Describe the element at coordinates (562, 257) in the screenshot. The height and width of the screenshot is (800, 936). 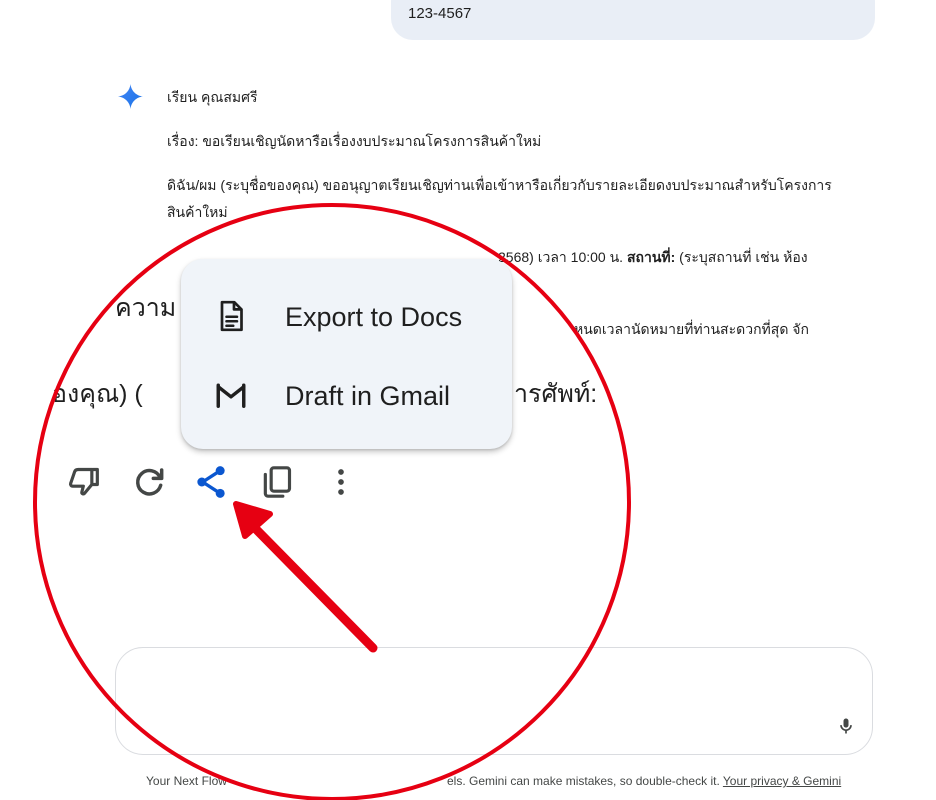
I see `schedule-text: 2568) เวลา 10:00 น.` at that location.